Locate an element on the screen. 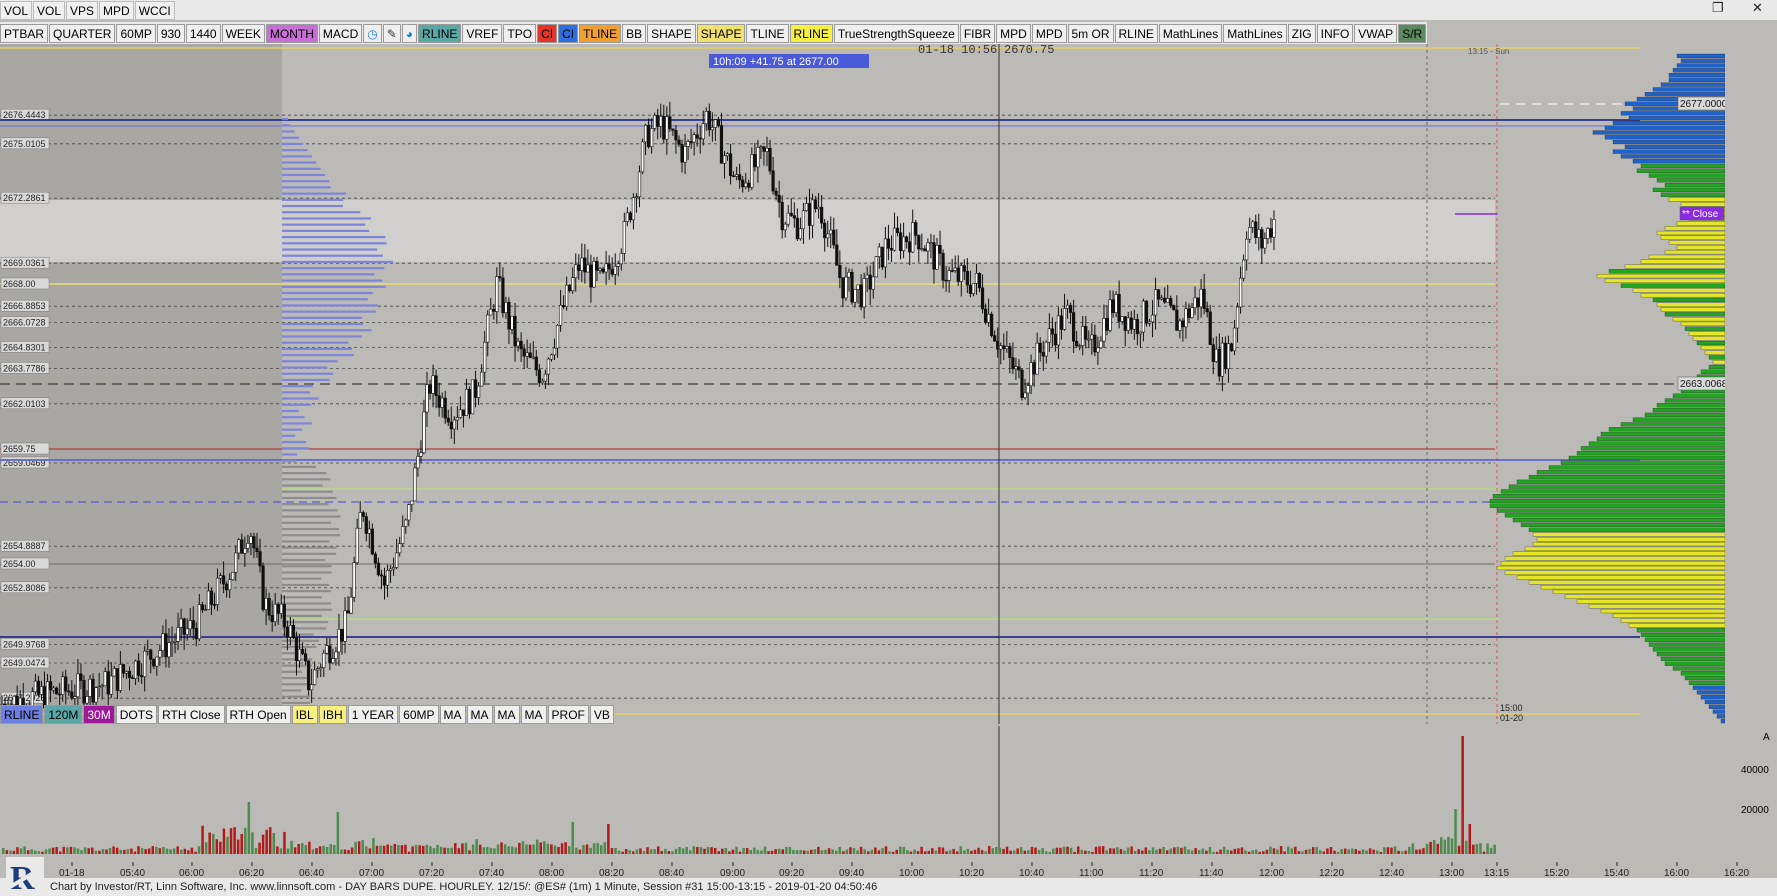 The width and height of the screenshot is (1777, 896). menu-vol-0: VOL is located at coordinates (16, 10).